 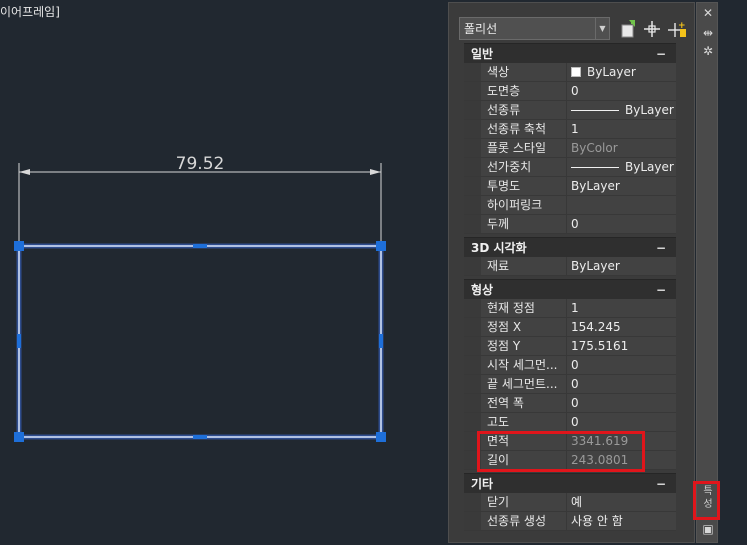 I want to click on property-name: 하이퍼링크, so click(x=524, y=205).